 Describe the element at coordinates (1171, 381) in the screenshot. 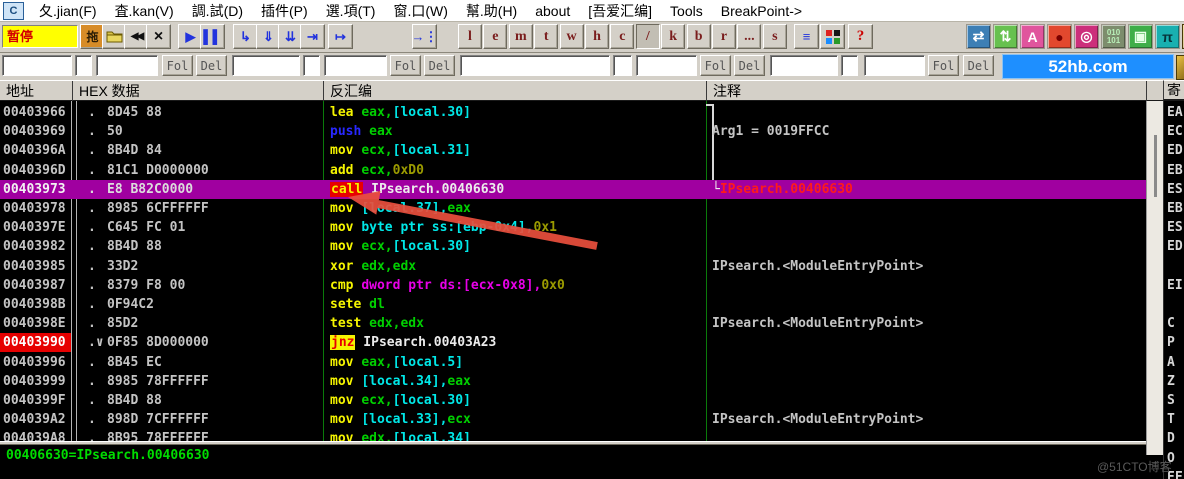

I see `register-label: Z` at that location.